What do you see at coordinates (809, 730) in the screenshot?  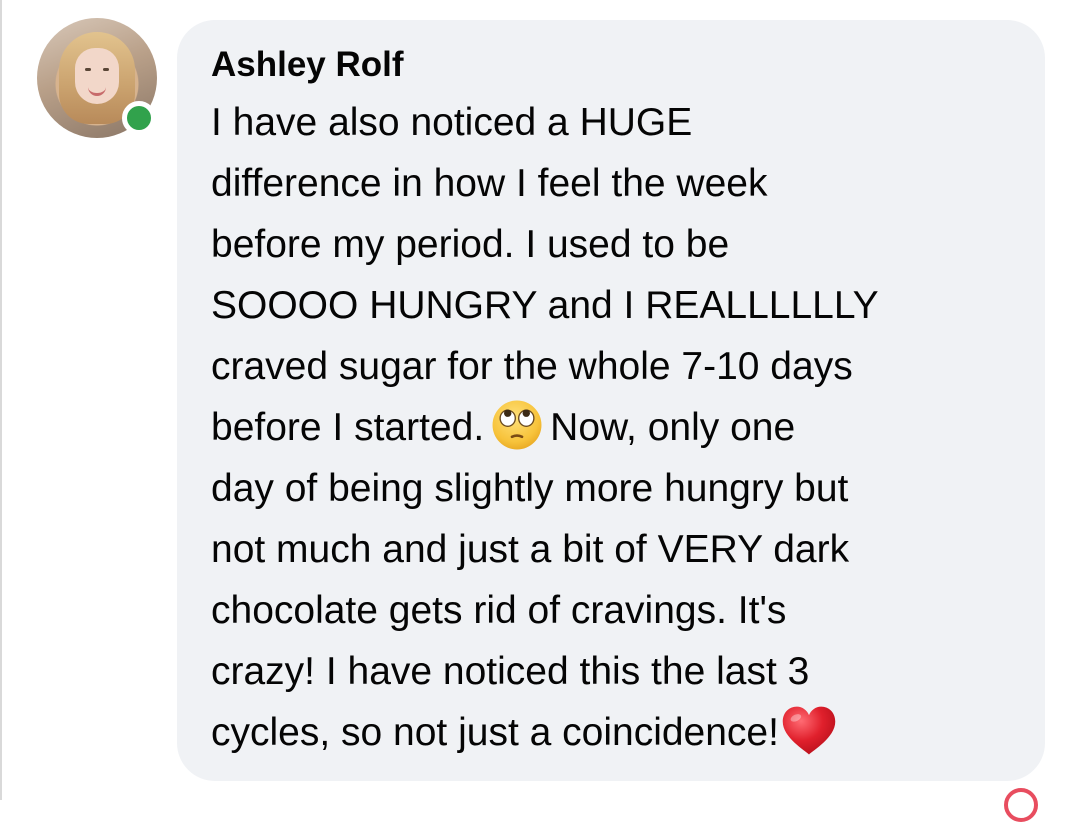 I see `red-heart-emoji-icon` at bounding box center [809, 730].